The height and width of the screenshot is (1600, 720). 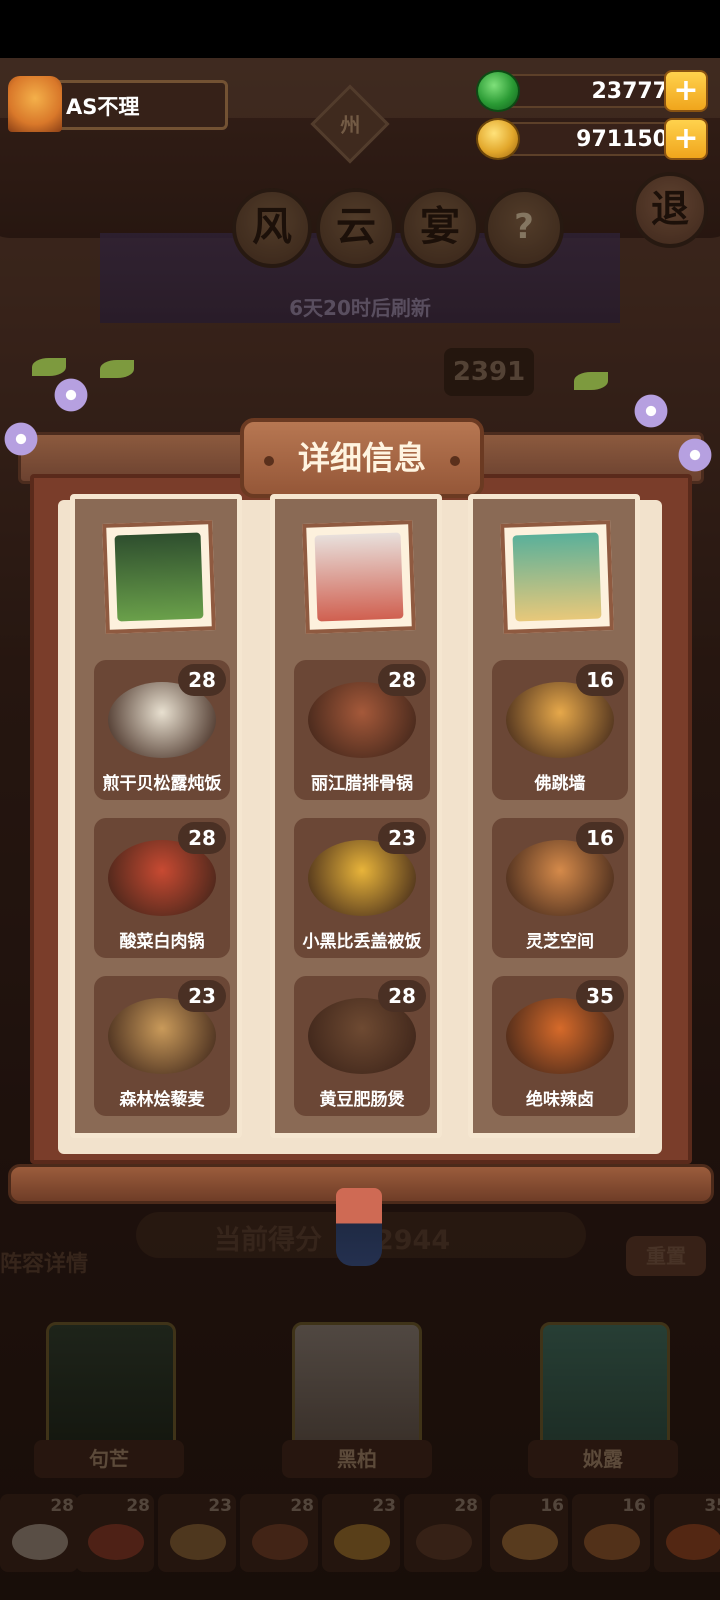 What do you see at coordinates (162, 888) in the screenshot?
I see `dish-card: 28 酸菜白肉锅` at bounding box center [162, 888].